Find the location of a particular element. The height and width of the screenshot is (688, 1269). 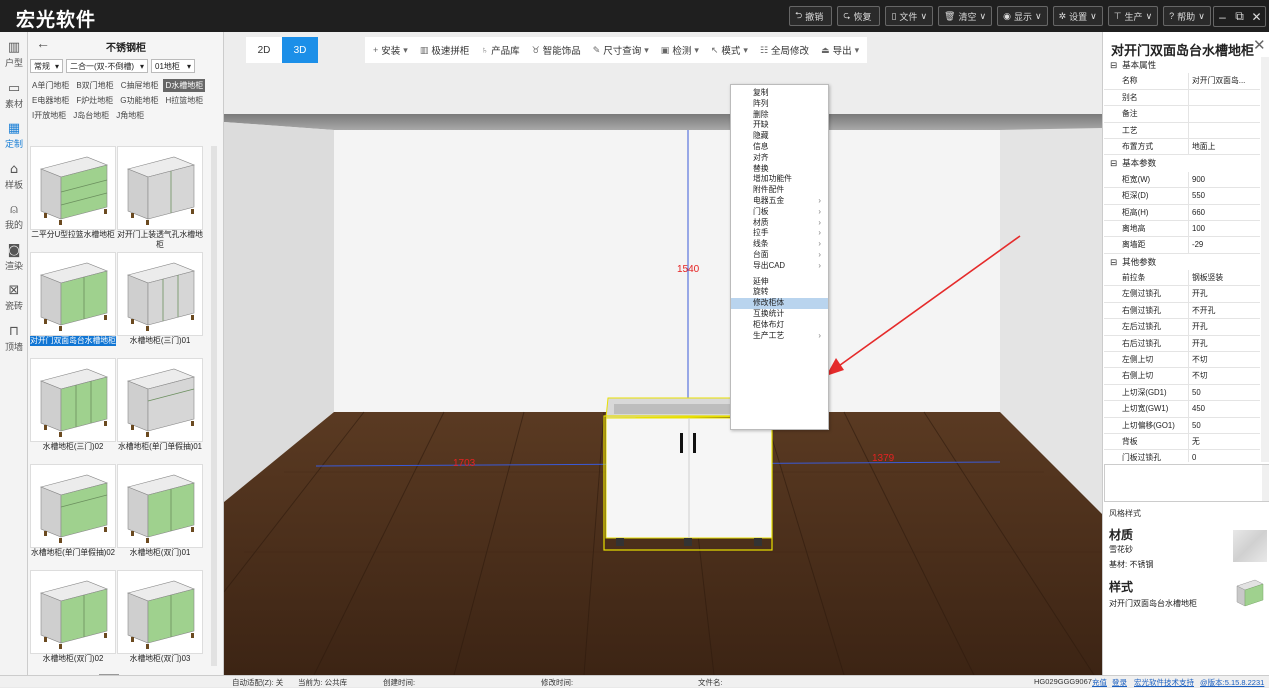

context-menu-item: 生产工艺 › is located at coordinates (779, 336).